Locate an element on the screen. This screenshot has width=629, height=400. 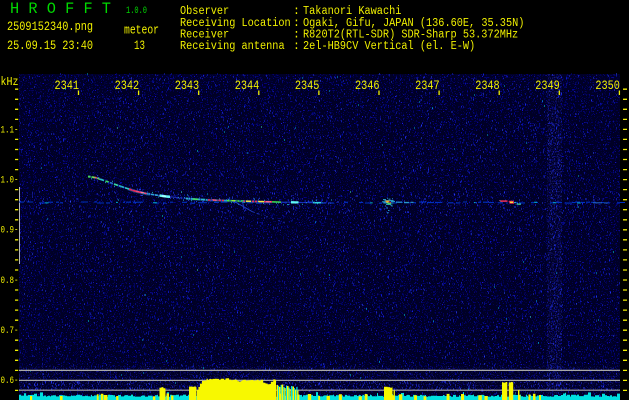
svg-text: 2349 is located at coordinates (547, 86).